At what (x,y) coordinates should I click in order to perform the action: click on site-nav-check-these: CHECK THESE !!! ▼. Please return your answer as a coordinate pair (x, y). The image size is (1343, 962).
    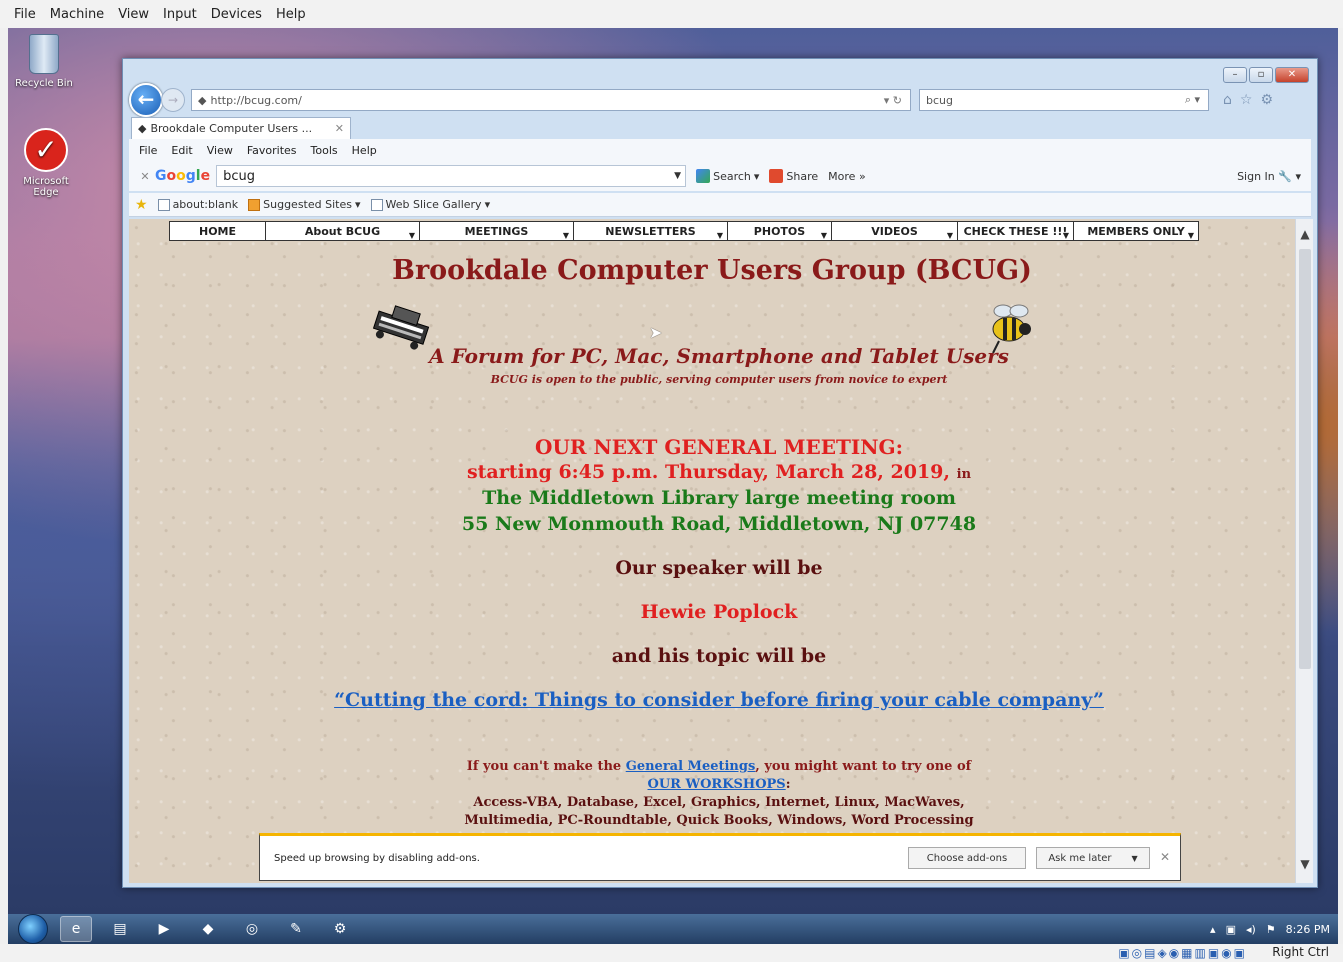
    Looking at the image, I should click on (1016, 231).